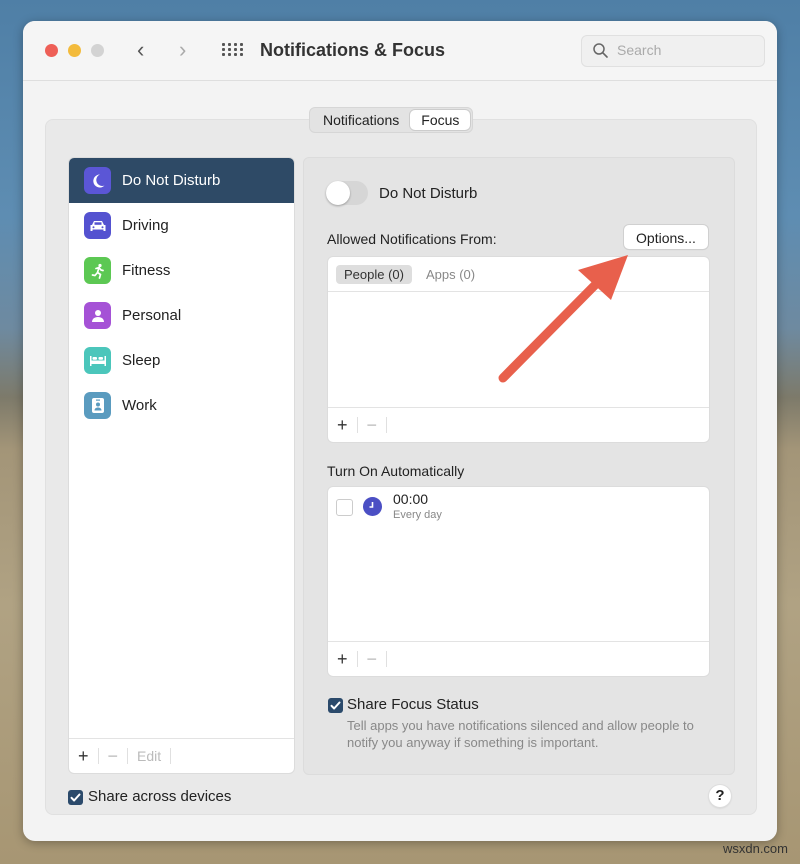 This screenshot has height=864, width=800. Describe the element at coordinates (181, 755) in the screenshot. I see `focus-list-toolbar: + − Edit` at that location.